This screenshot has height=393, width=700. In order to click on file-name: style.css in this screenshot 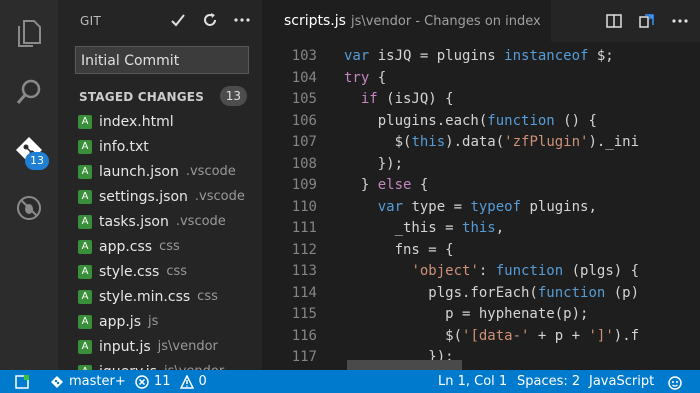, I will do `click(129, 271)`.